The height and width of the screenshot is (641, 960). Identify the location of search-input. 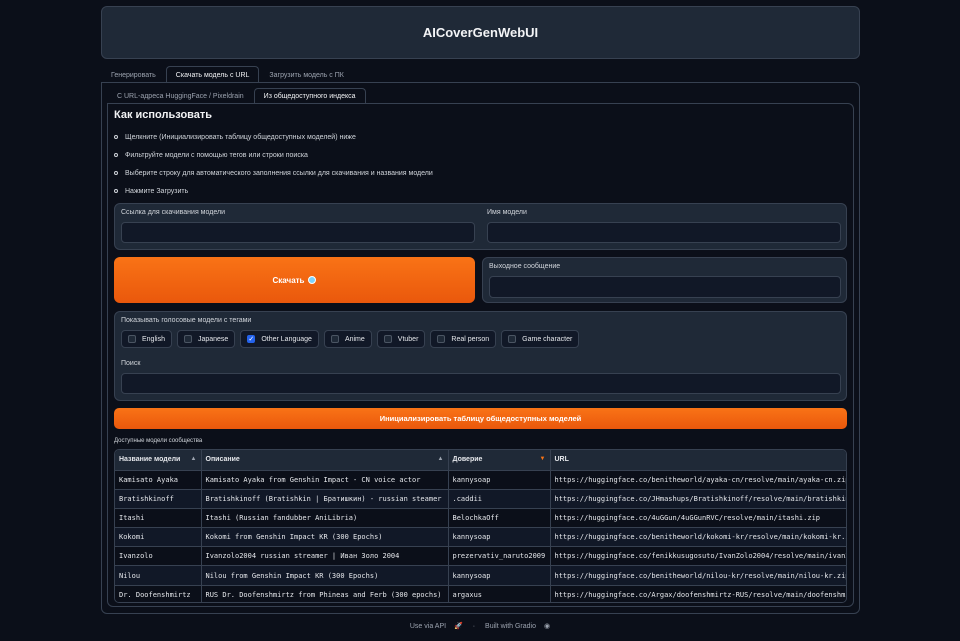
(481, 383).